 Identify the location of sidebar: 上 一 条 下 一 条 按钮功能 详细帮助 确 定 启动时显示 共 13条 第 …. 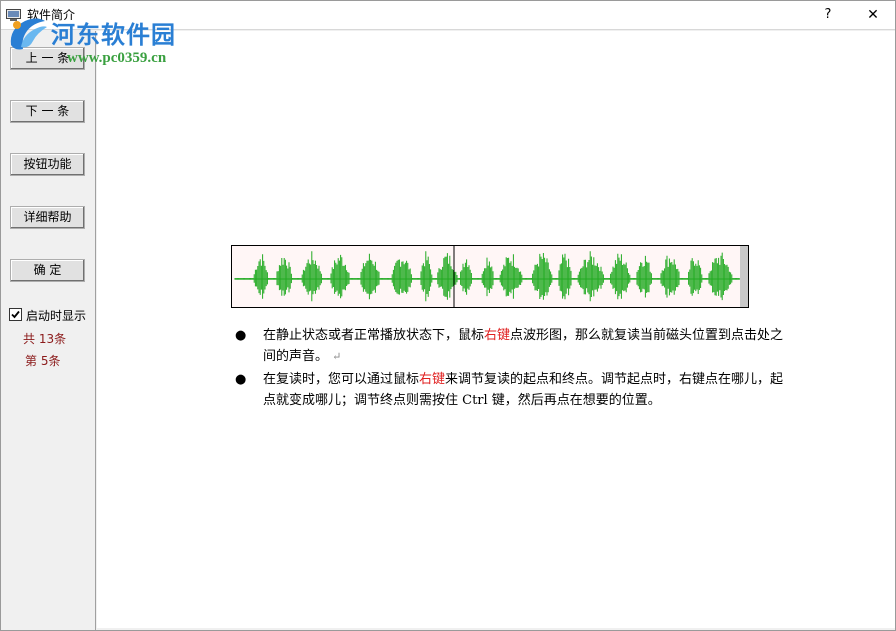
(48, 330).